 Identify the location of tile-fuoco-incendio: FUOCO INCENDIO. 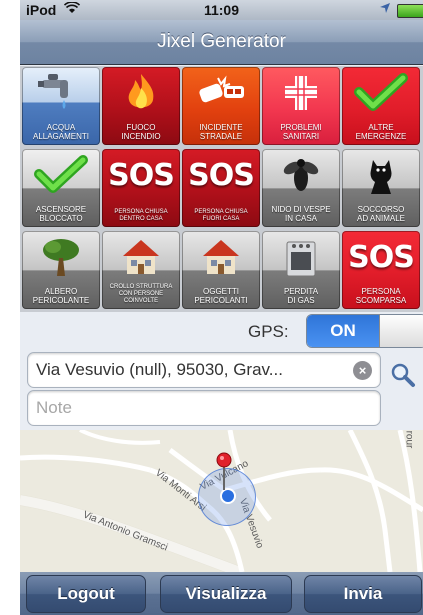
(141, 106).